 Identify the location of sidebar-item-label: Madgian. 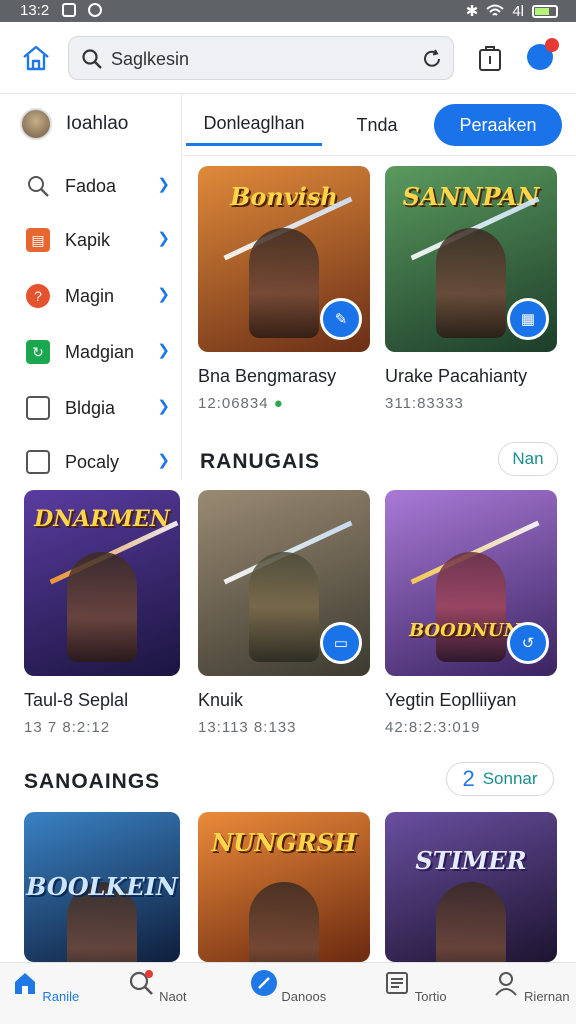
(100, 351).